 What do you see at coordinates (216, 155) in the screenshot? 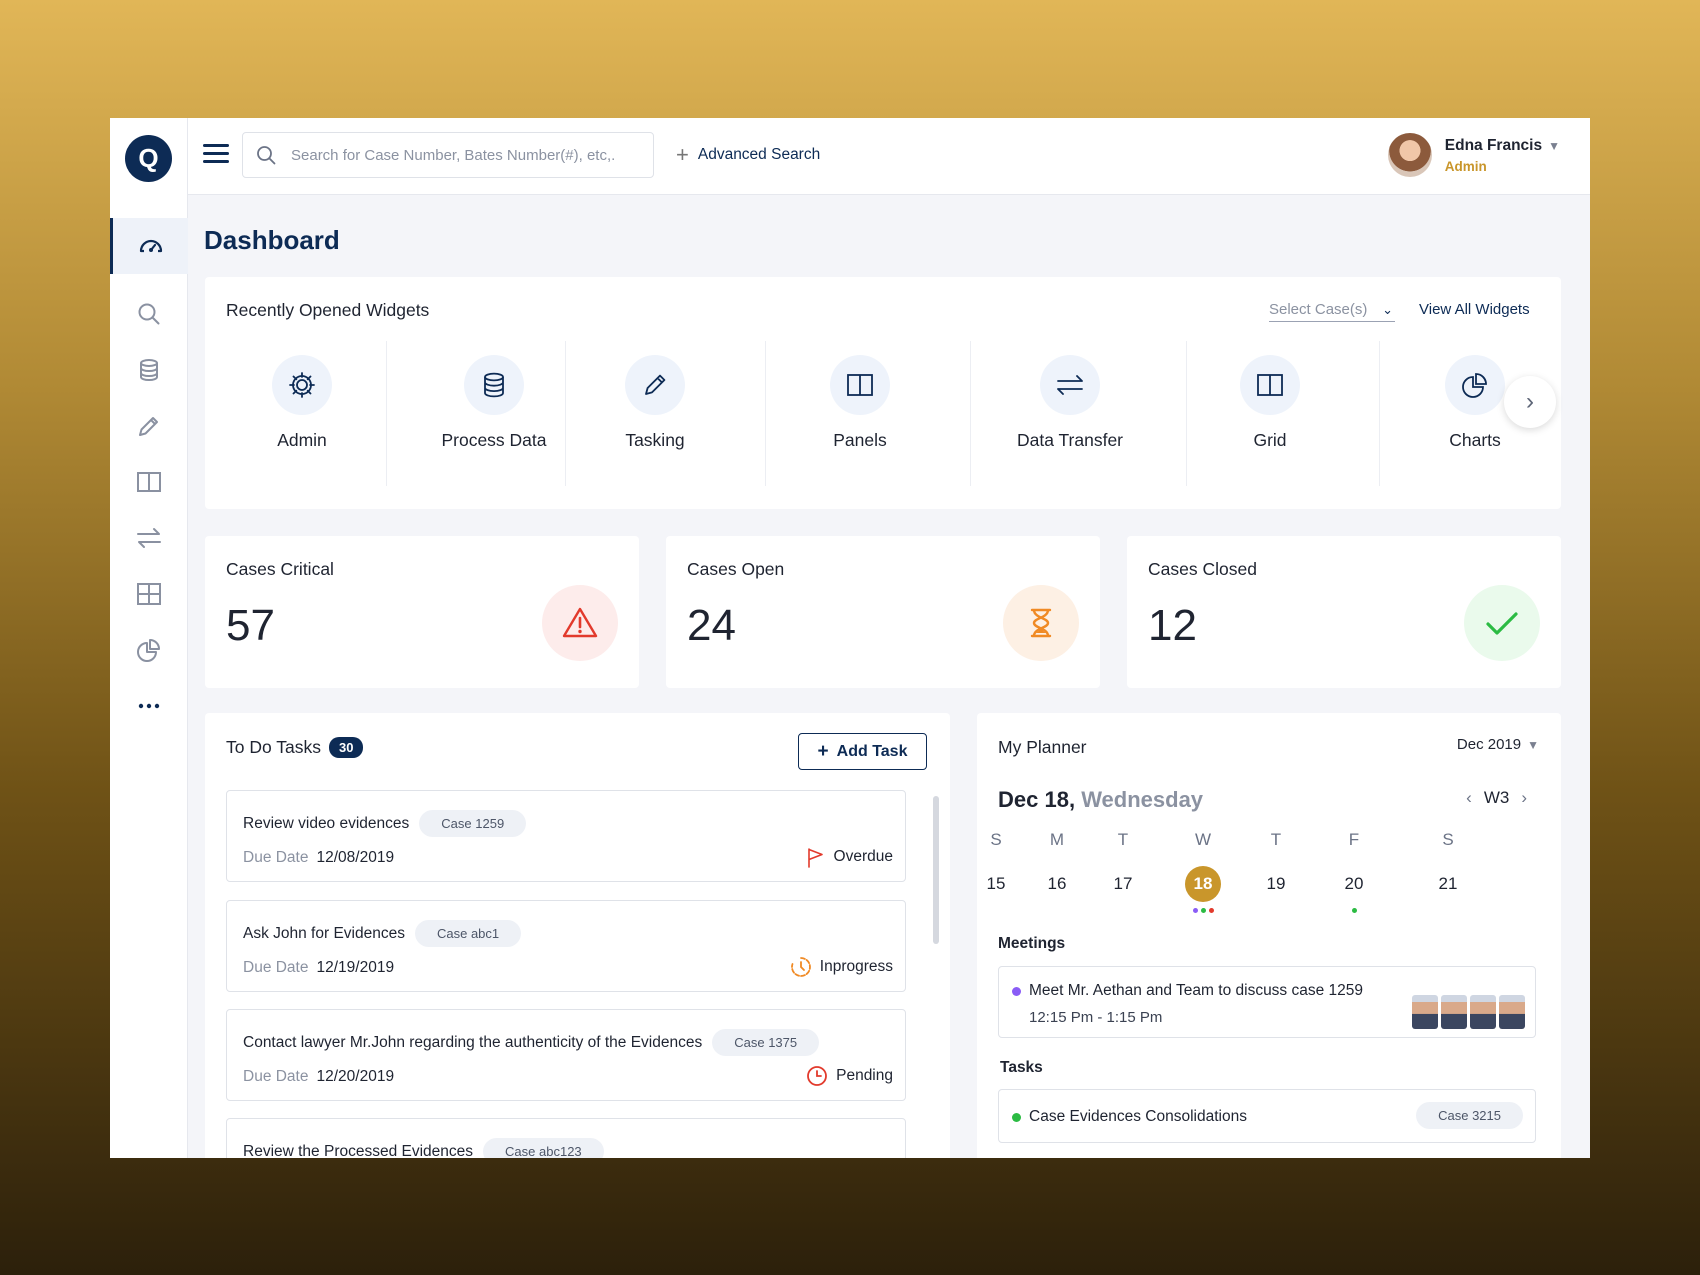
I see `hamburger-menu-button` at bounding box center [216, 155].